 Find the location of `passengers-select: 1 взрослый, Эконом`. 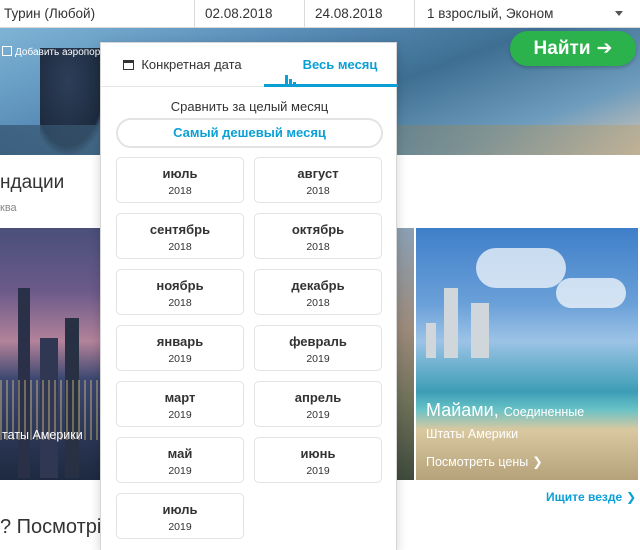

passengers-select: 1 взрослый, Эконом is located at coordinates (525, 14).